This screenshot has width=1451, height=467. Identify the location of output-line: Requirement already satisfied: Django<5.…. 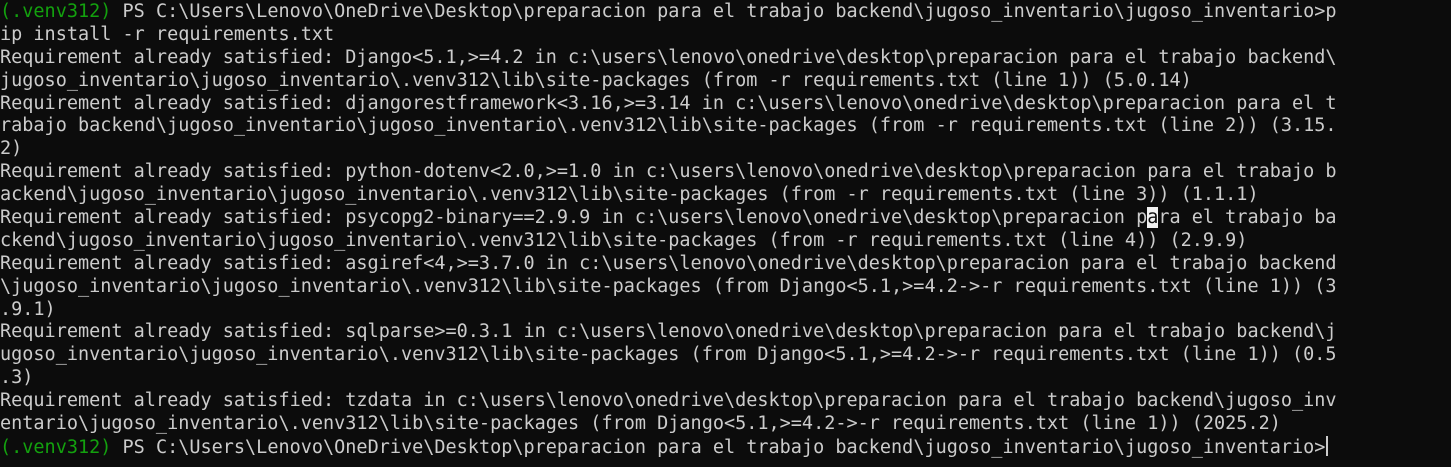
(668, 57).